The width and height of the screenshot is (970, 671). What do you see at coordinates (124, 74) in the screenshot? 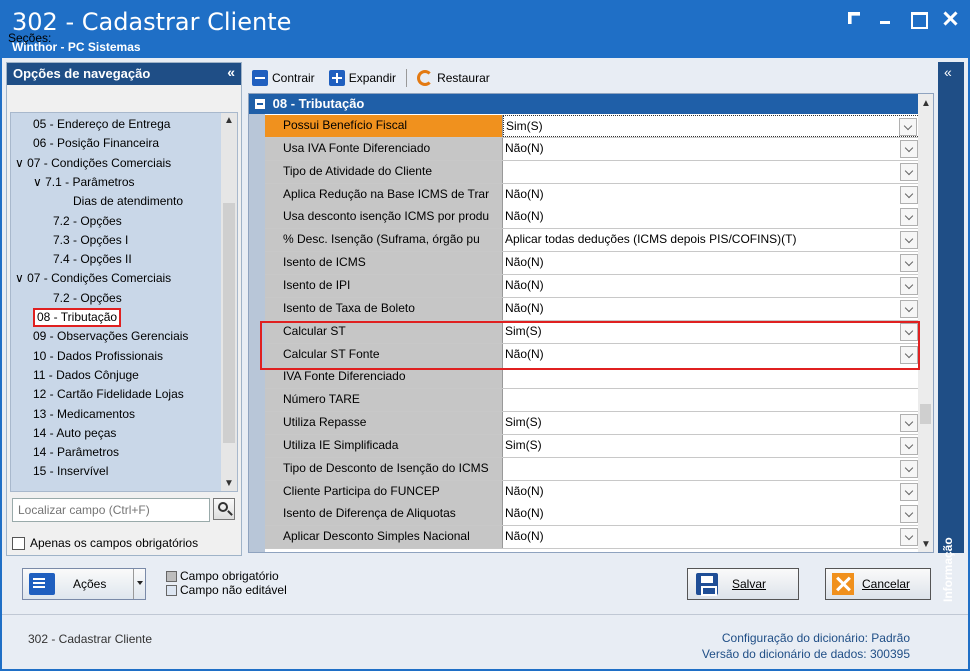
I see `nav-header: Opções de navegação «` at bounding box center [124, 74].